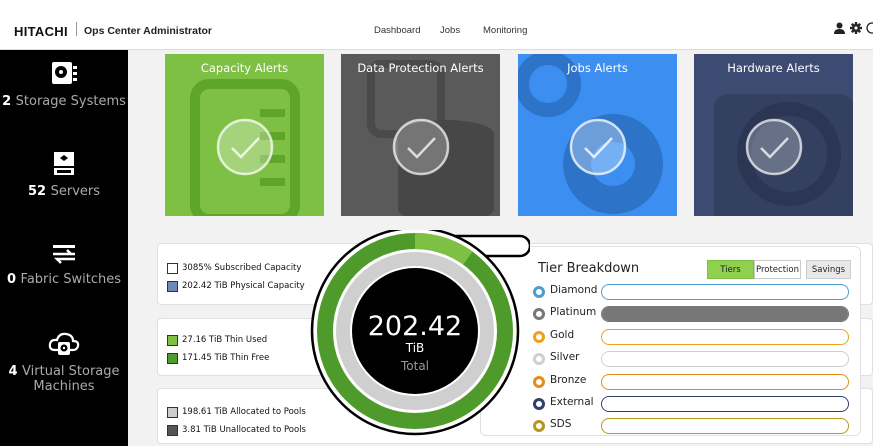 The width and height of the screenshot is (873, 446). I want to click on nav-dashboard: Dashboard, so click(397, 30).